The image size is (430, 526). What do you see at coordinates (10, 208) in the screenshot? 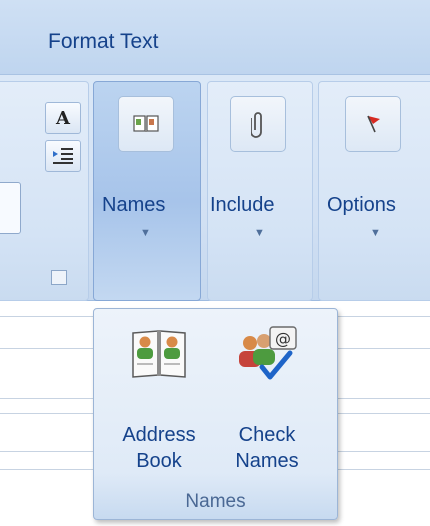
I see `font-box-partial` at bounding box center [10, 208].